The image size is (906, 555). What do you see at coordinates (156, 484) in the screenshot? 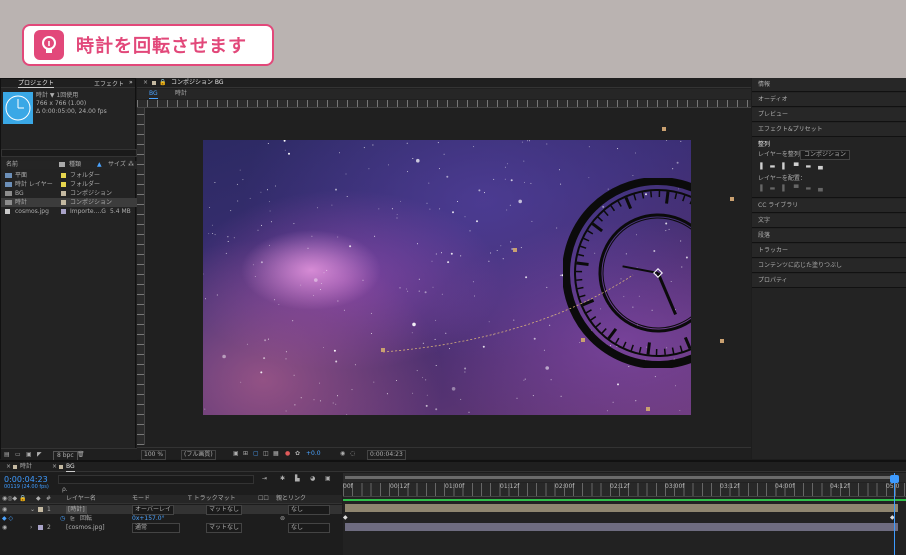
I see `timeline-search-input: ρ.` at bounding box center [156, 484].